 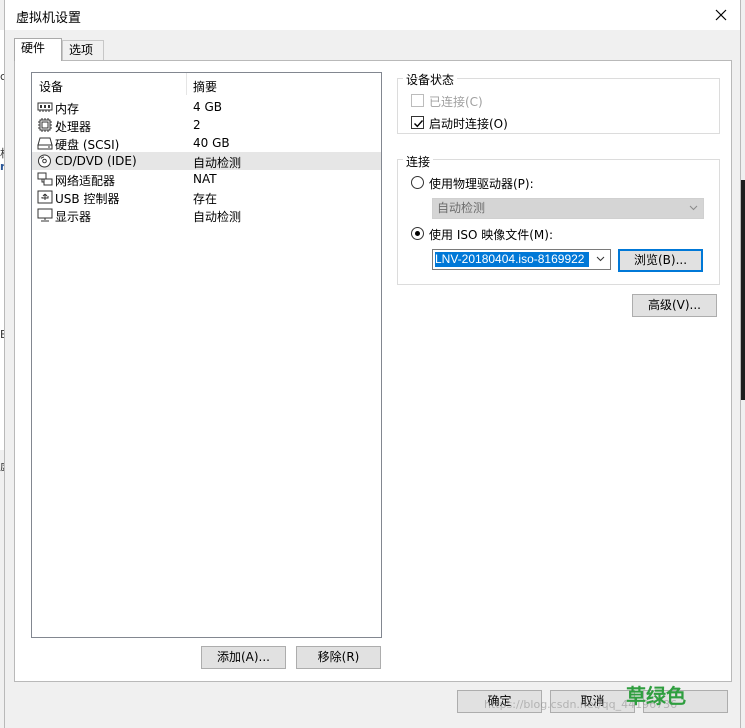 I want to click on device-row-network-adapter: 网络适配器 NAT, so click(x=206, y=179).